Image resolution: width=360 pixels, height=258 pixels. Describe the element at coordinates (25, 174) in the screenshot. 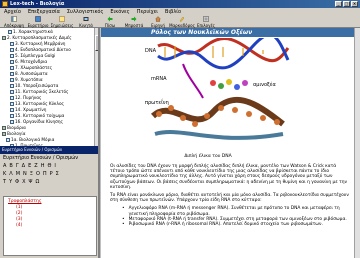

I see `index-letter: Ν` at that location.